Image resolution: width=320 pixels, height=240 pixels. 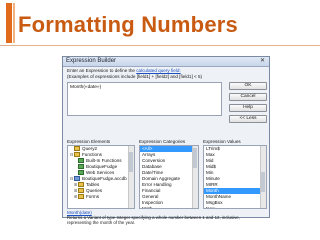 I want to click on elements-scrollbar, so click(x=131, y=177).